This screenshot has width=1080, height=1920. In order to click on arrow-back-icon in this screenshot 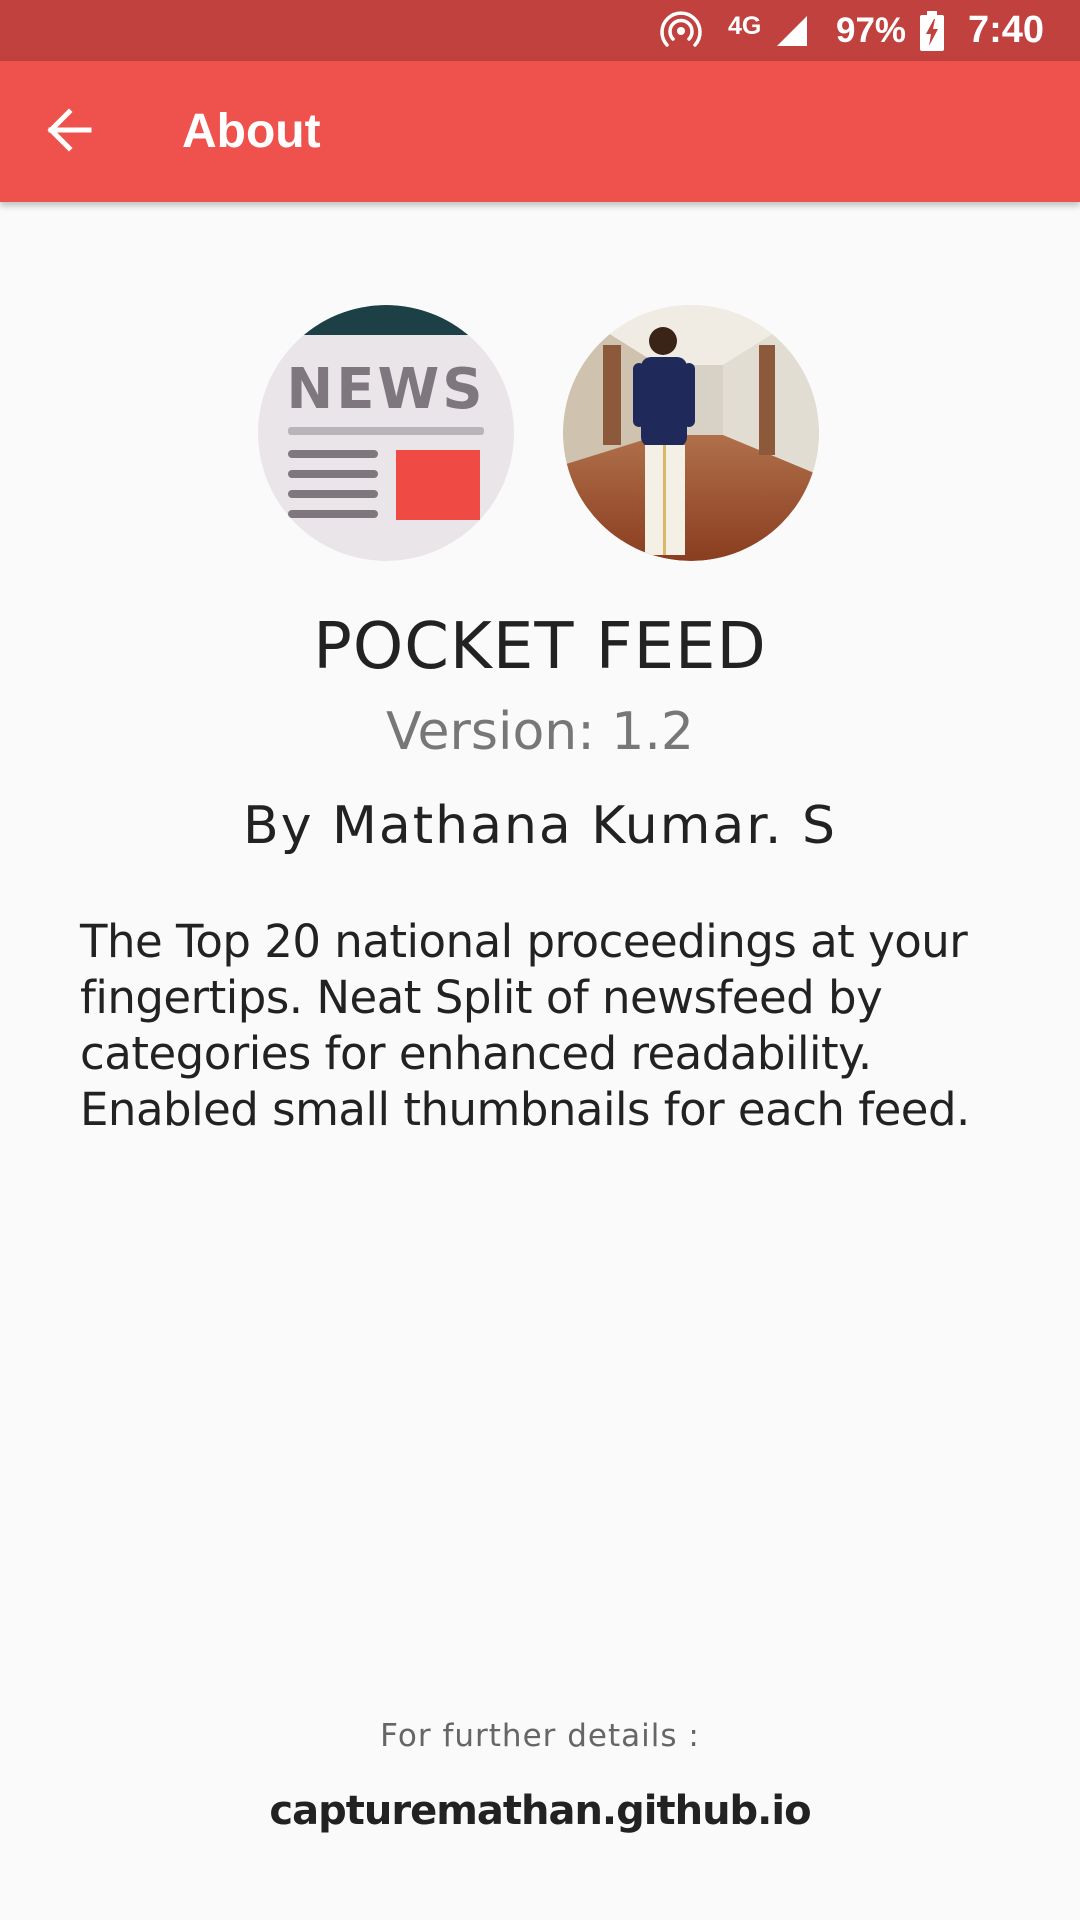, I will do `click(70, 132)`.